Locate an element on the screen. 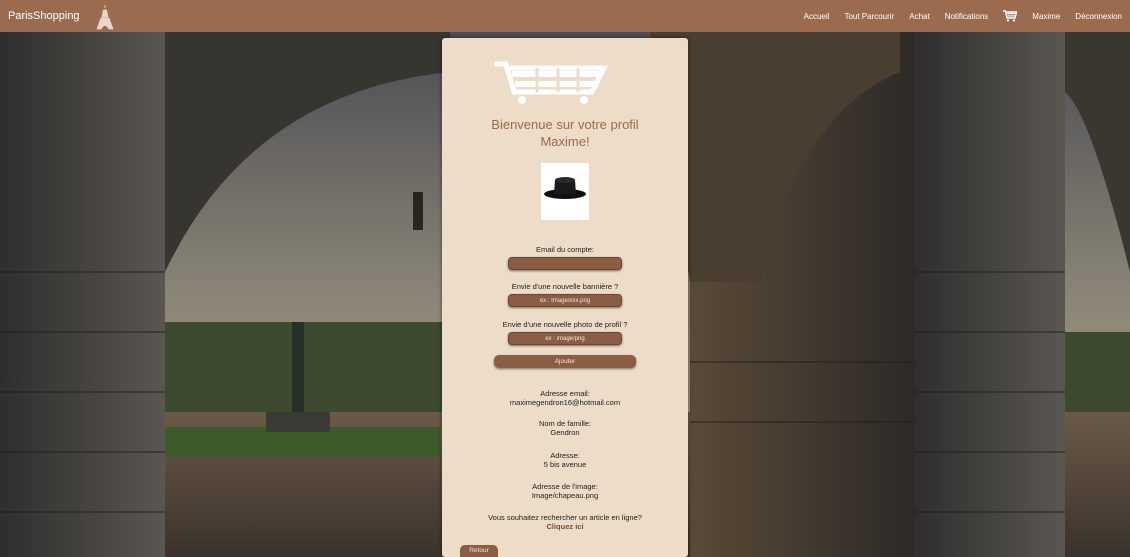  info-value: maximegendron16@hotmail.com is located at coordinates (565, 402).